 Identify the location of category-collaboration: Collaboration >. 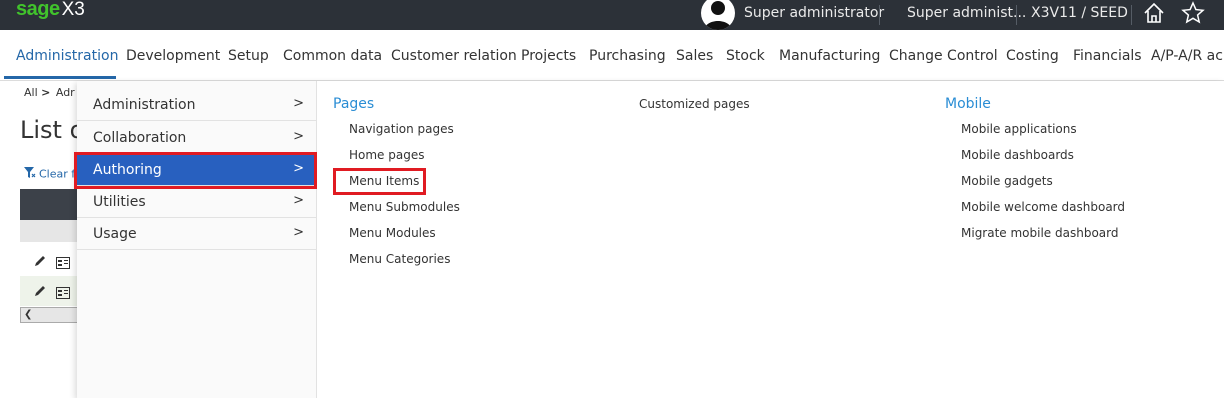
(196, 138).